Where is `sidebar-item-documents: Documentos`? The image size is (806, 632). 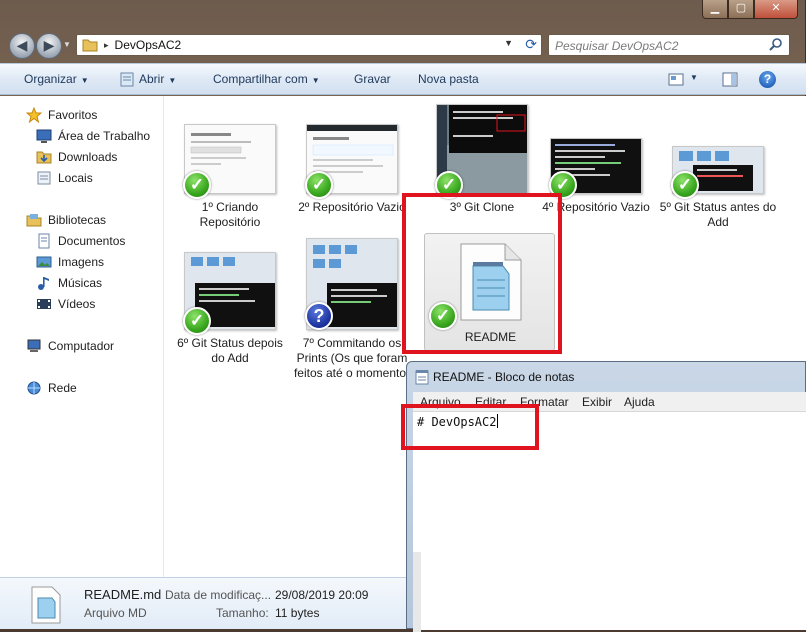 sidebar-item-documents: Documentos is located at coordinates (80, 241).